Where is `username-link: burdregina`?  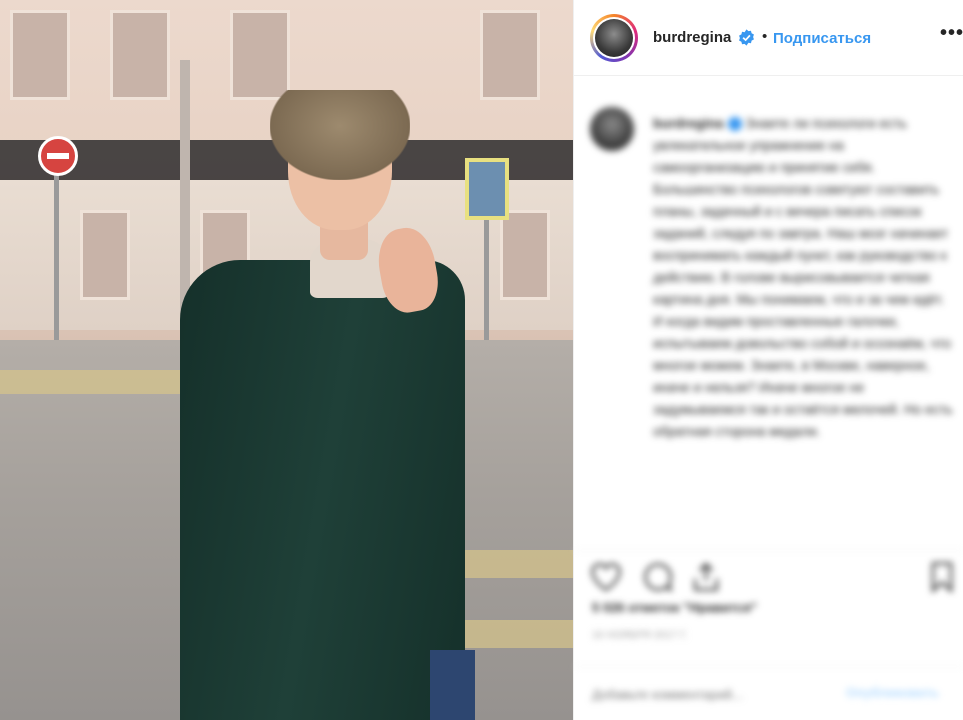
username-link: burdregina is located at coordinates (692, 37).